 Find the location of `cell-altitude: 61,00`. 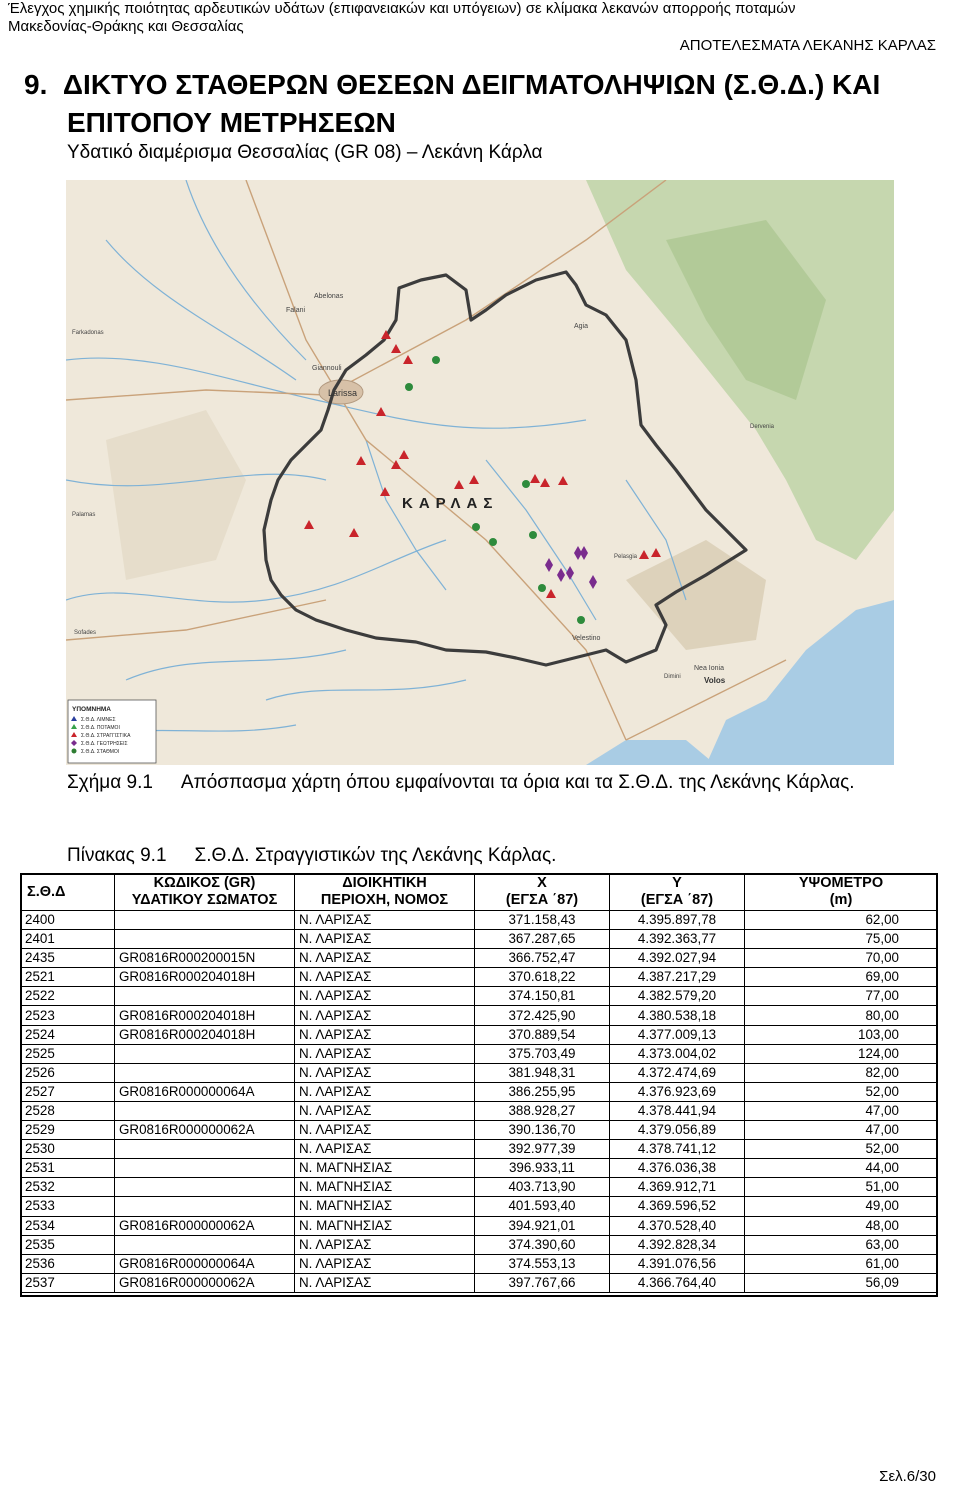

cell-altitude: 61,00 is located at coordinates (840, 1264).